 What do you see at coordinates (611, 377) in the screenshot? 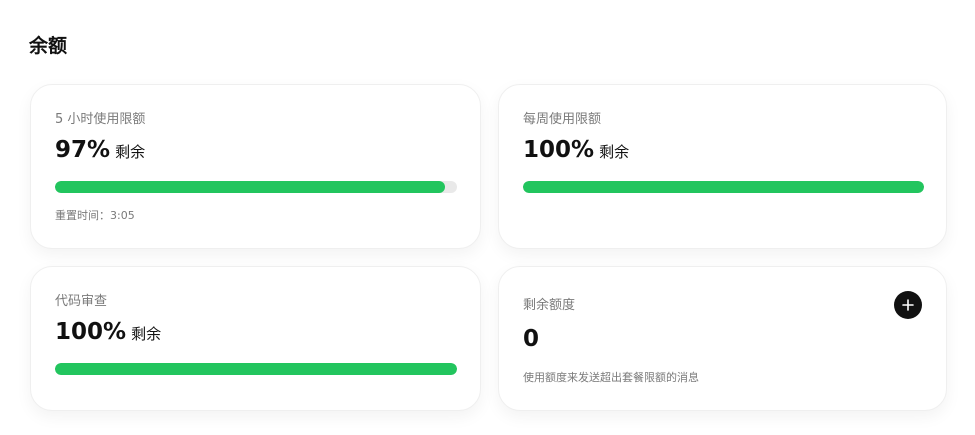
I see `credits-description: 使用额度来发送超出套餐限额的消息` at bounding box center [611, 377].